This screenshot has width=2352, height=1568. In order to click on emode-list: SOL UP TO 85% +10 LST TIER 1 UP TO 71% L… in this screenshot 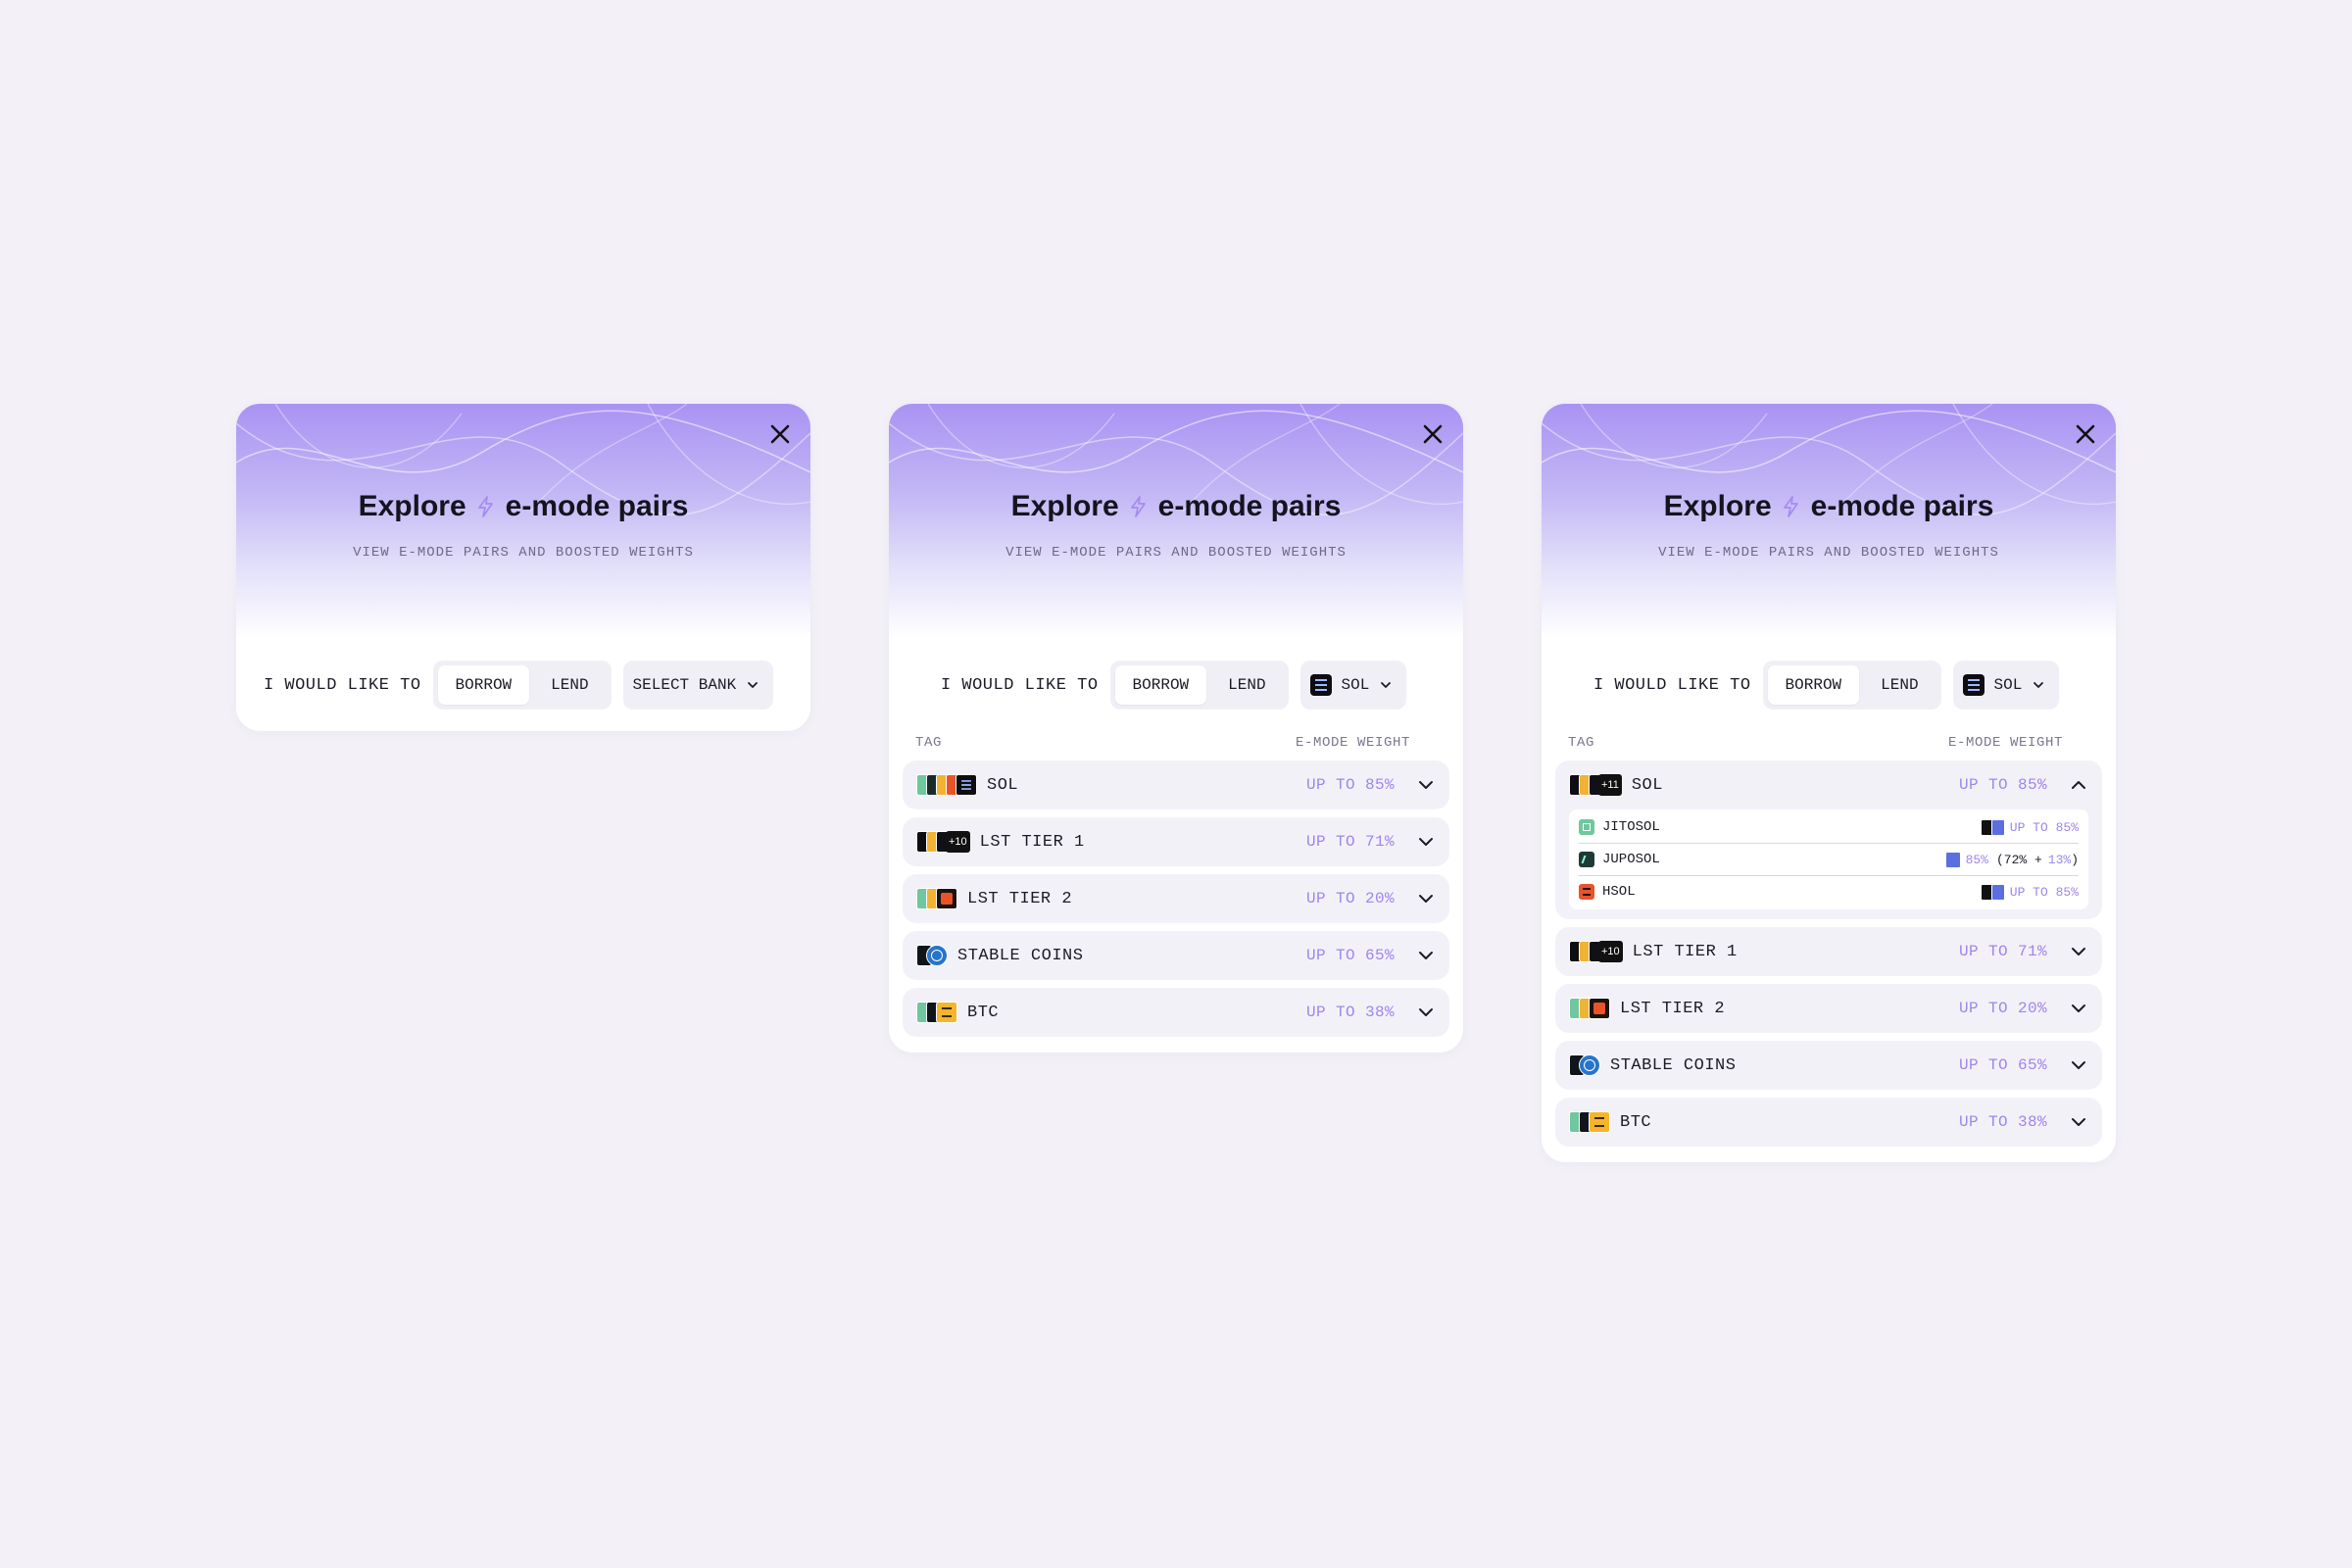, I will do `click(1176, 906)`.